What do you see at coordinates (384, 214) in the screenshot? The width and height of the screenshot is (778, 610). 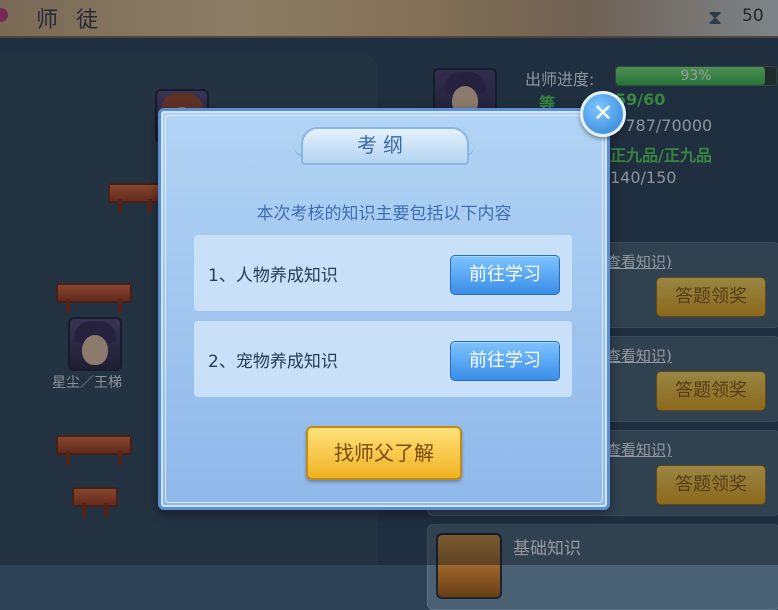 I see `dialog-description: 本次考核的知识主要包括以下内容` at bounding box center [384, 214].